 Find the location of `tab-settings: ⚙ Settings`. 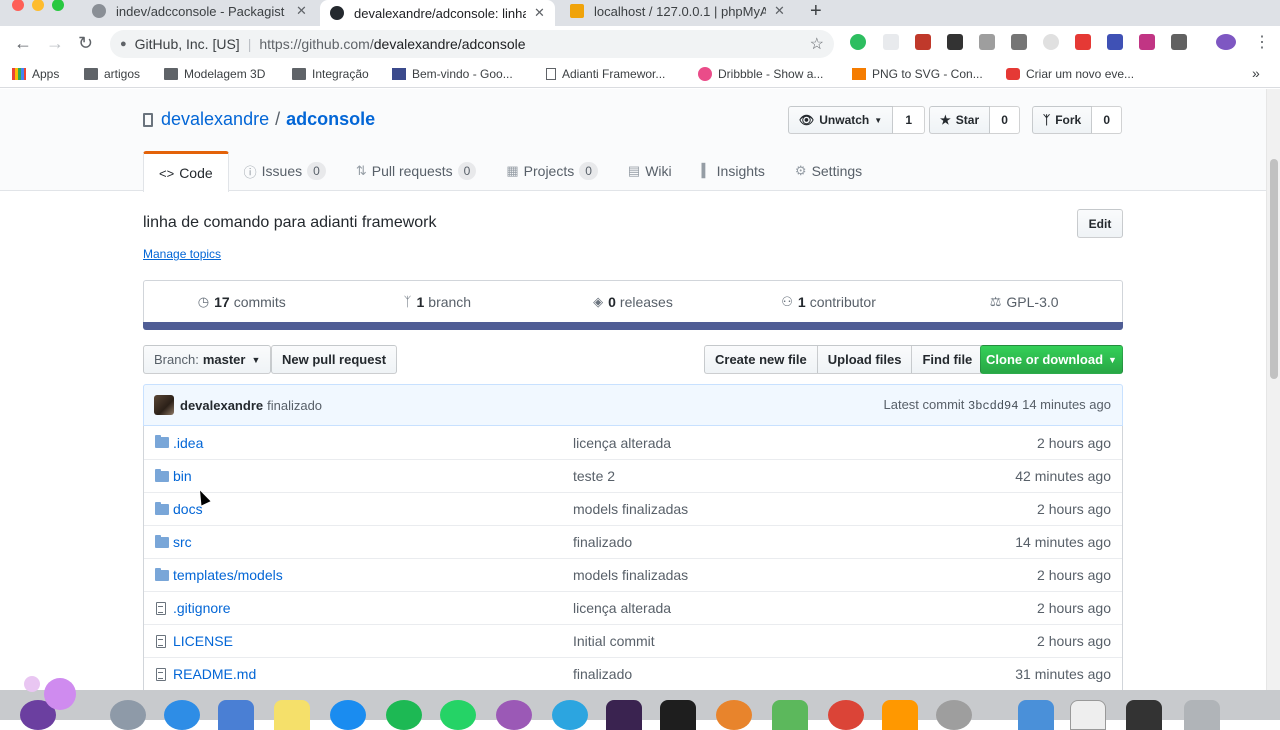

tab-settings: ⚙ Settings is located at coordinates (828, 171).